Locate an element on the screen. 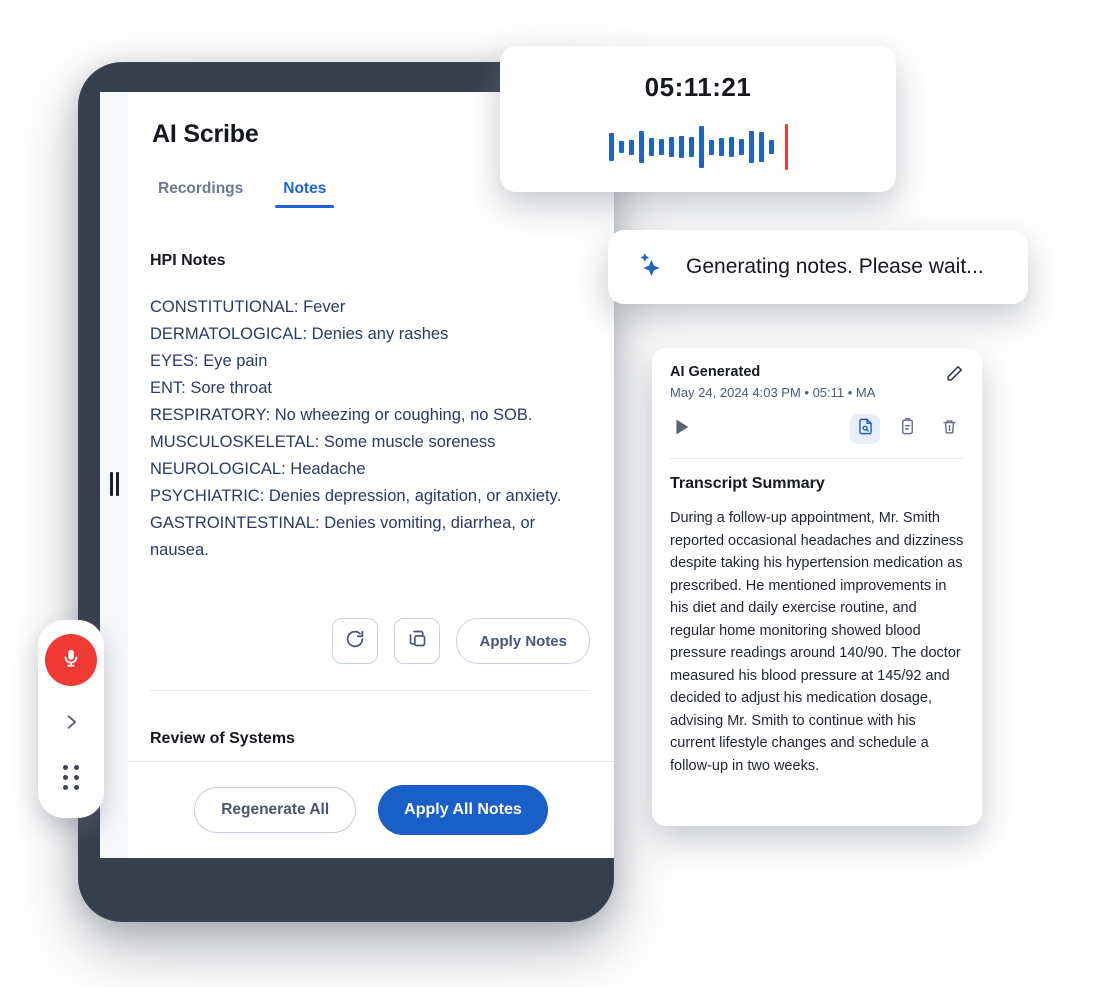 This screenshot has width=1118, height=987. pencil-icon is located at coordinates (954, 376).